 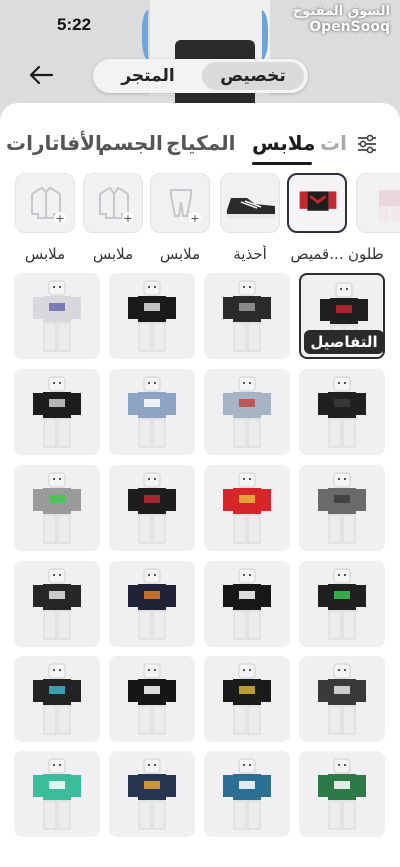 I want to click on item-tile-shirt-teal-jersey, so click(x=57, y=794).